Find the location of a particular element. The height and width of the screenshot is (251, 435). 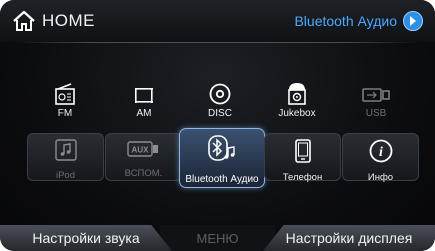

source-disc: DISC is located at coordinates (220, 103).